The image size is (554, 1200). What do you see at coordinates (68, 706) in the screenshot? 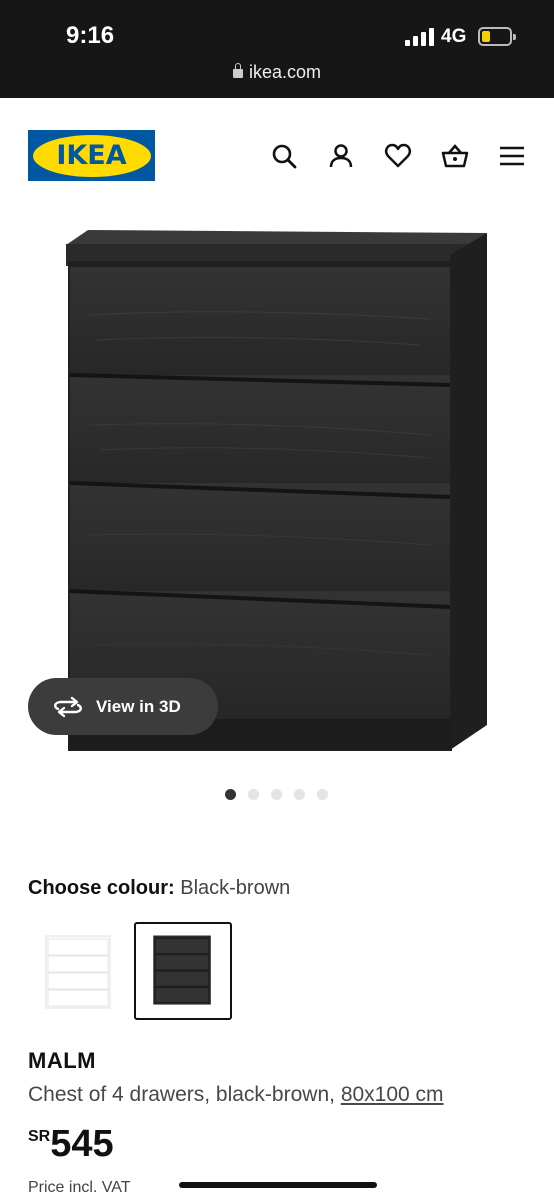
I see `rotate-3d-icon` at bounding box center [68, 706].